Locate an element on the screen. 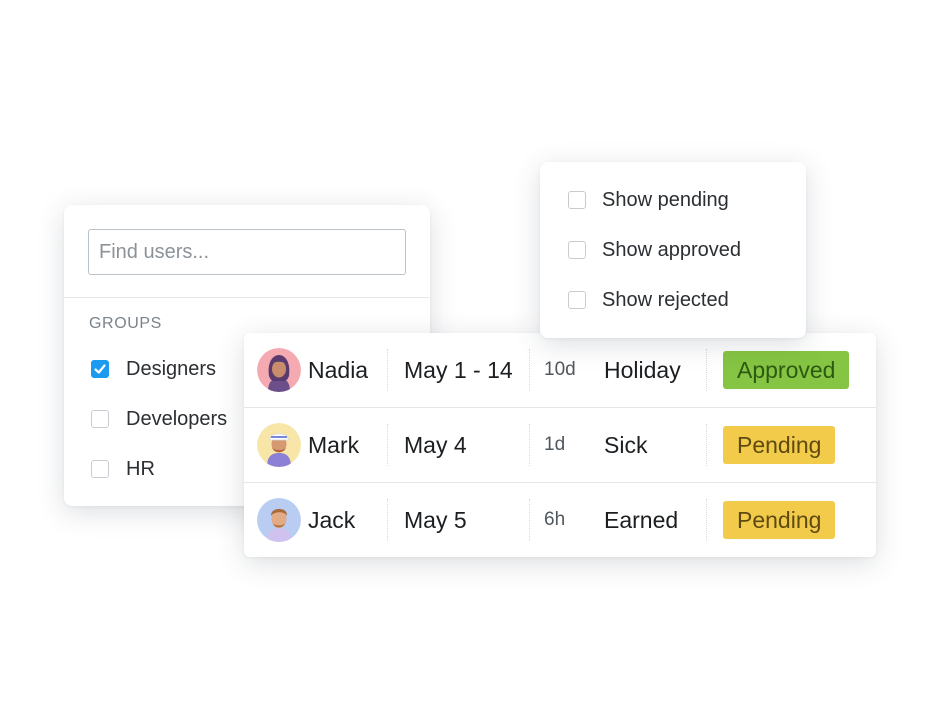  table-row: Mark May 4 1d Sick Pending is located at coordinates (560, 445).